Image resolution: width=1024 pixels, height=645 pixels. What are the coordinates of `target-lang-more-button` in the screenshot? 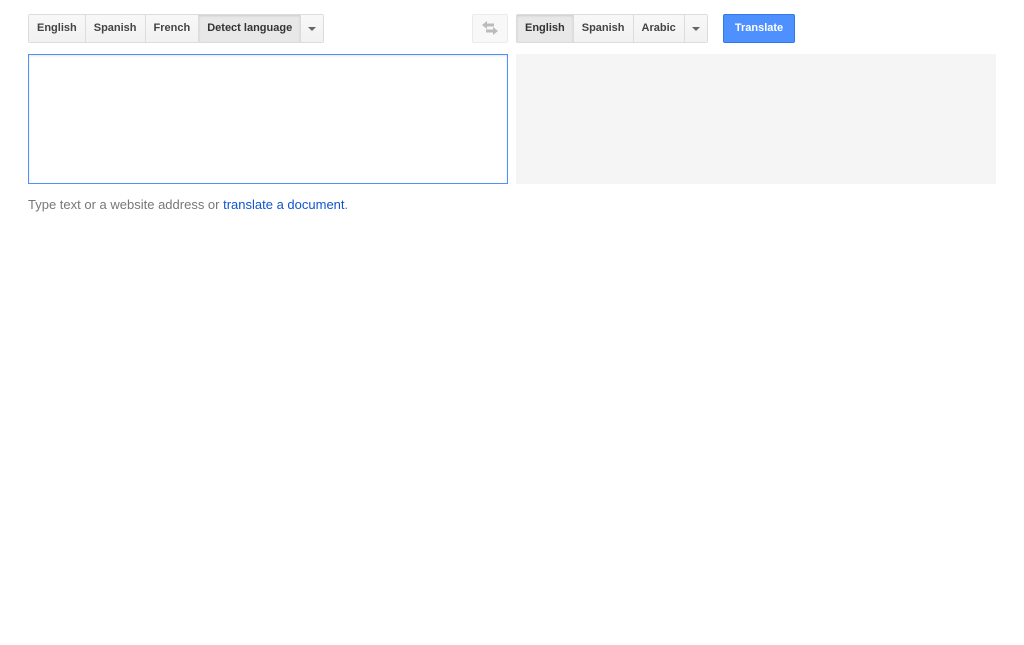 It's located at (695, 28).